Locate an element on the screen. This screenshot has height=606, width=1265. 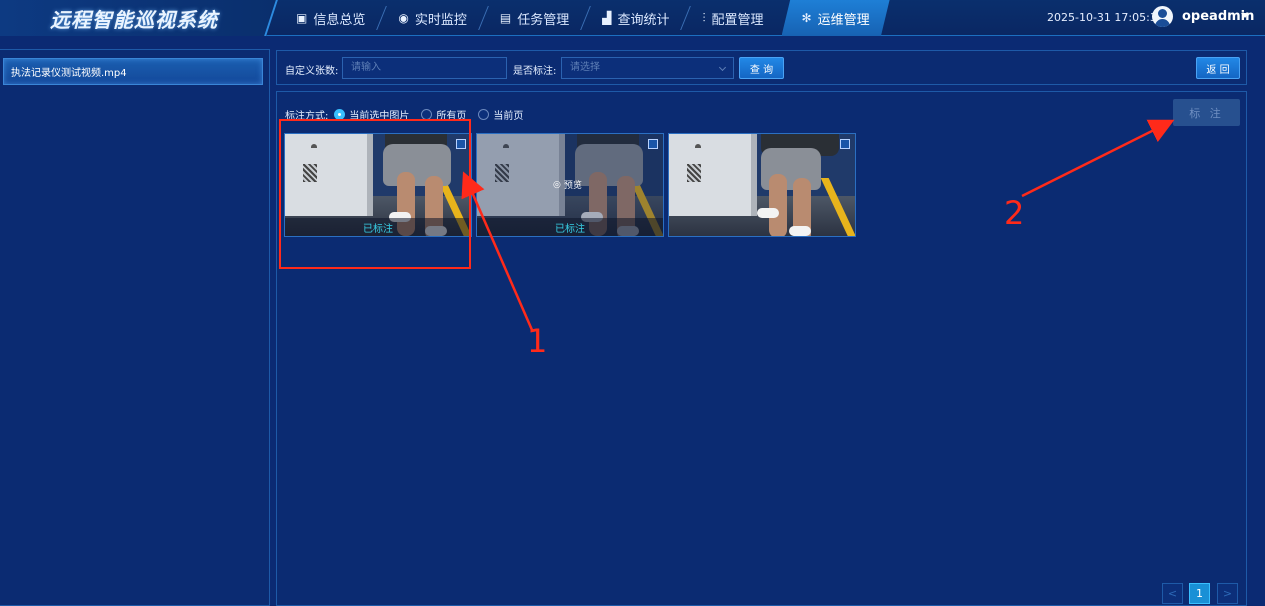
nav-item-statistics: ▟ 查询统计 is located at coordinates (635, 18).